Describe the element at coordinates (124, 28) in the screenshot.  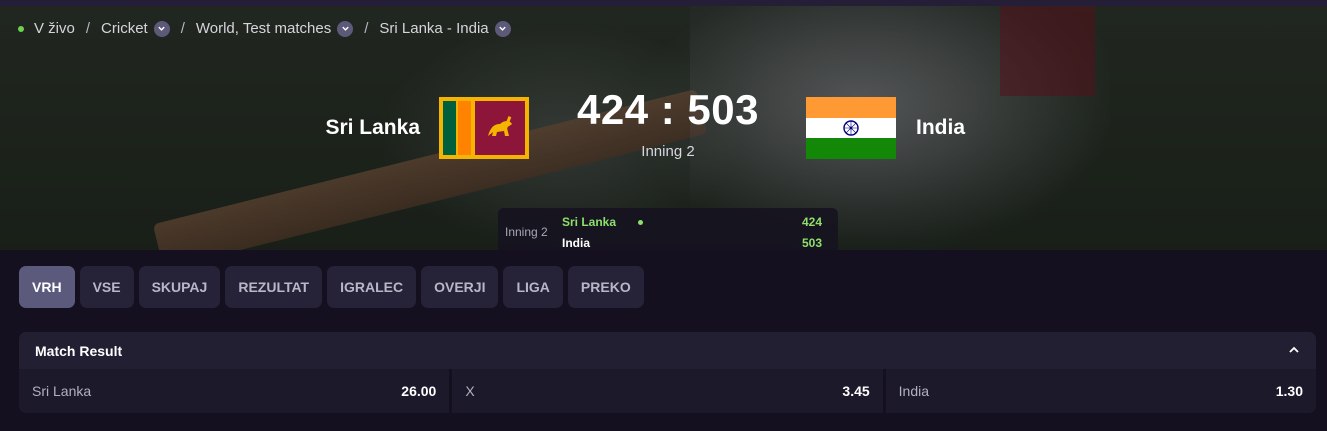
I see `breadcrumb-sport: Cricket` at that location.